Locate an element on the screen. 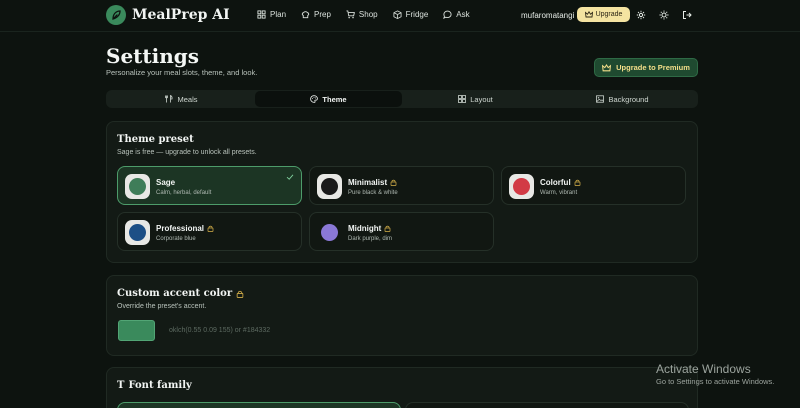 The image size is (800, 408). preset-name: Professional is located at coordinates (185, 228).